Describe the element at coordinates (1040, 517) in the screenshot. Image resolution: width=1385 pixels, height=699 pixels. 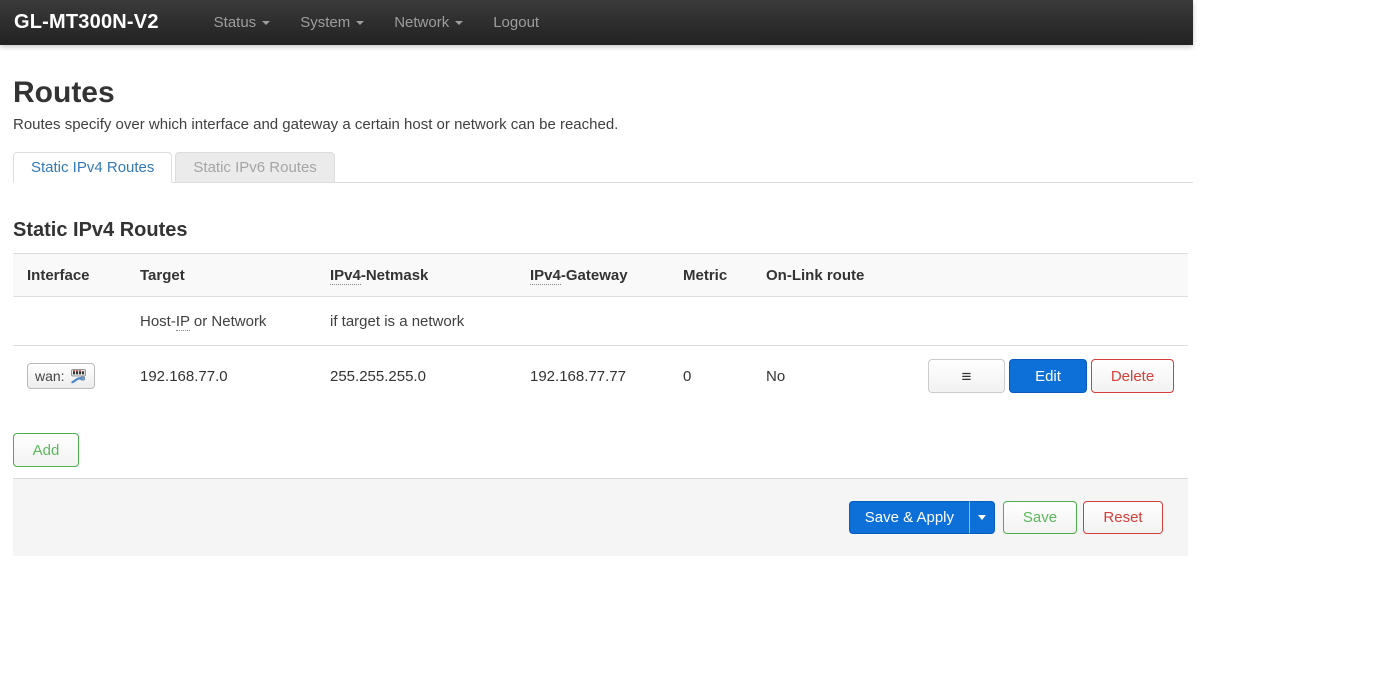
I see `save-button: Save` at that location.